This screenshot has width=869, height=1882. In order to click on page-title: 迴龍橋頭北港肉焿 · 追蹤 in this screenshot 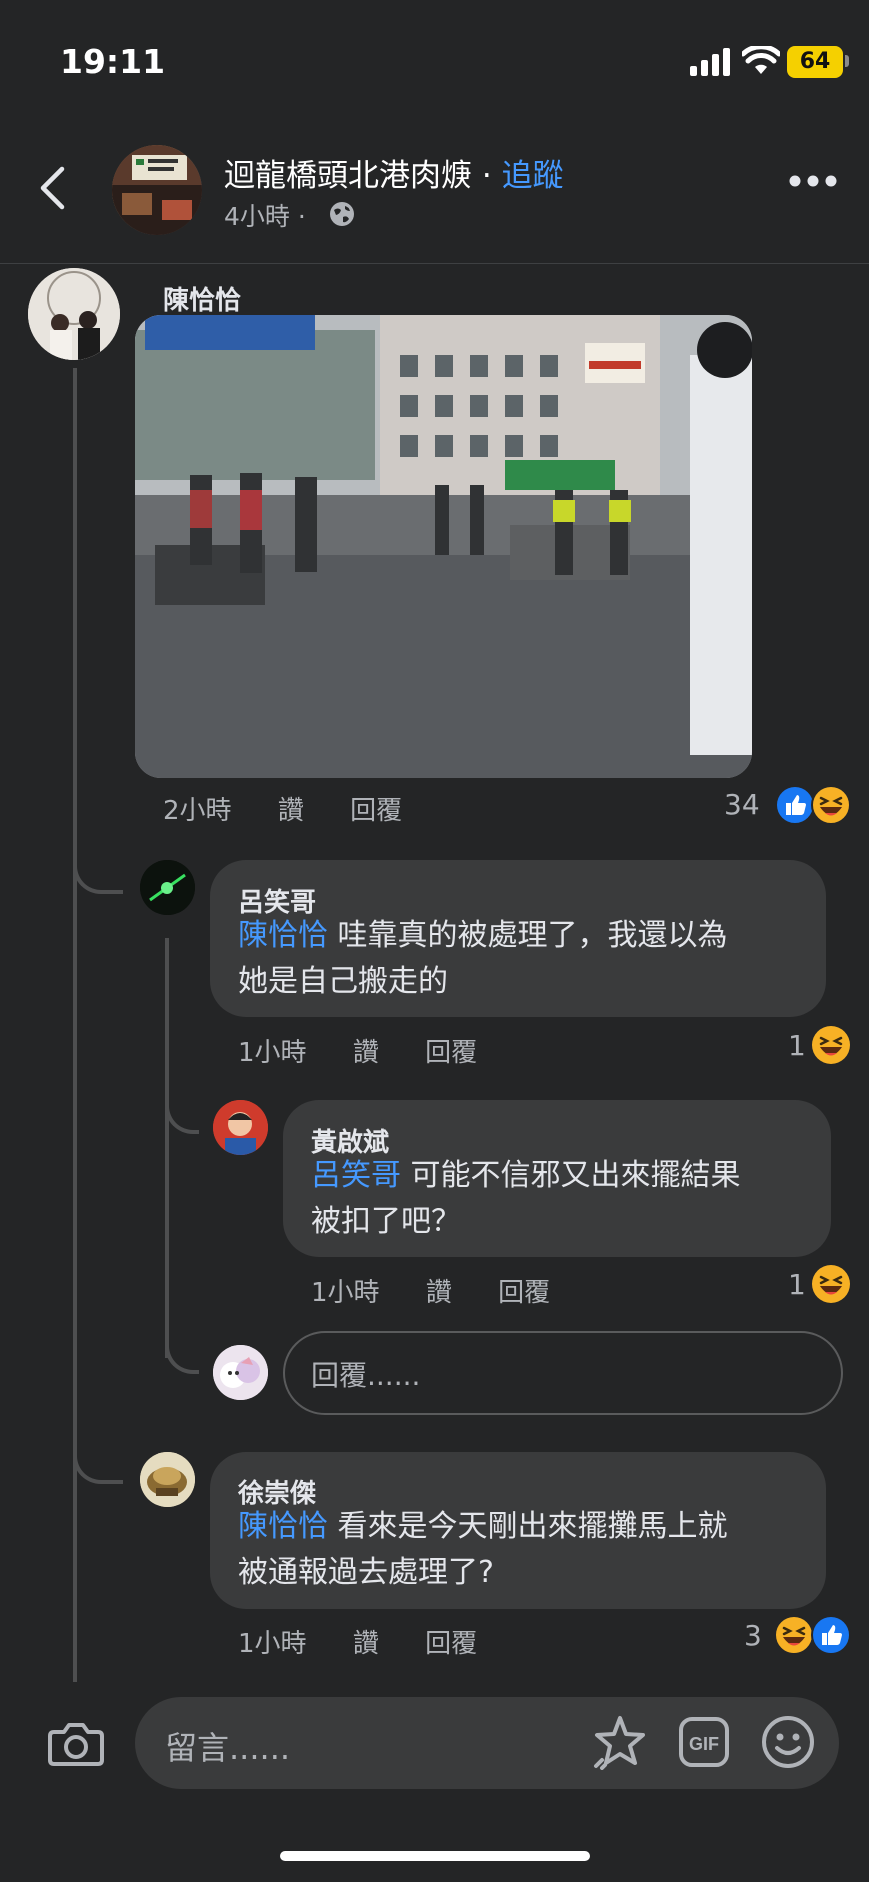, I will do `click(394, 172)`.